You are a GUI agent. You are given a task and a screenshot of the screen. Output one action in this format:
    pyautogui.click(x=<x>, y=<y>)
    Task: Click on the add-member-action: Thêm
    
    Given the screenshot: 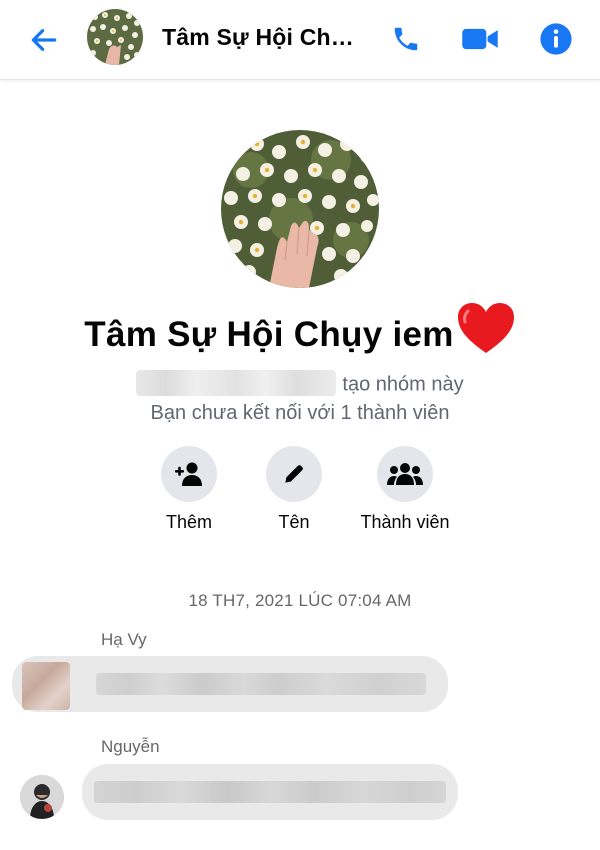 What is the action you would take?
    pyautogui.click(x=189, y=489)
    